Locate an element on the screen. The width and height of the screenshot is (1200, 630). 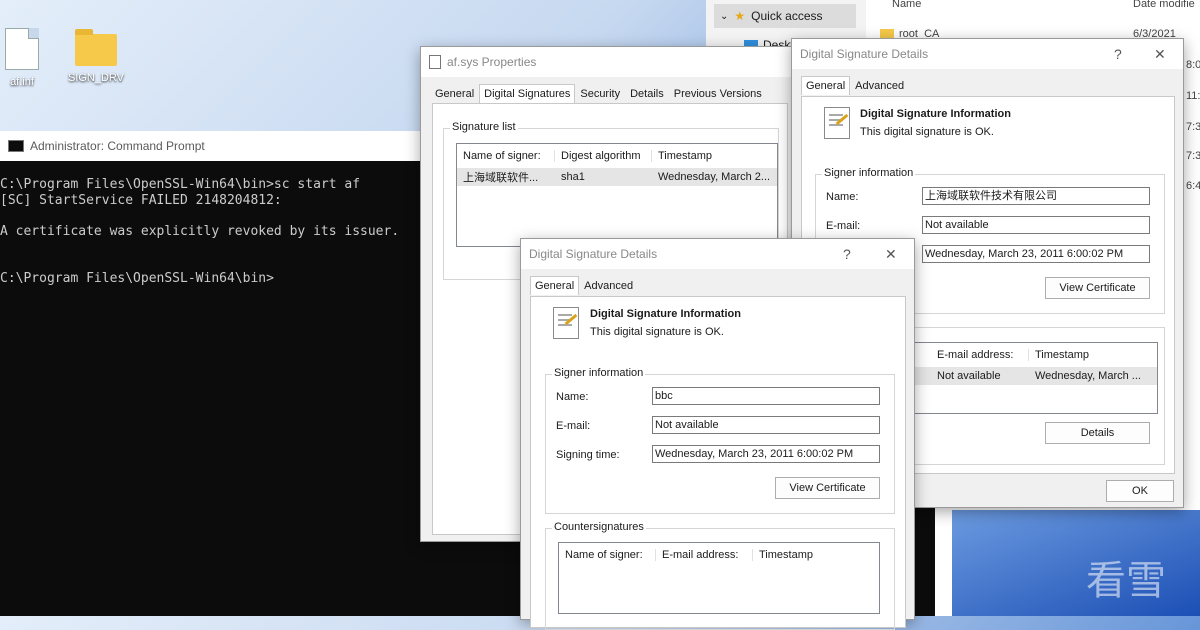
column-header-name: Name is located at coordinates (906, 5).